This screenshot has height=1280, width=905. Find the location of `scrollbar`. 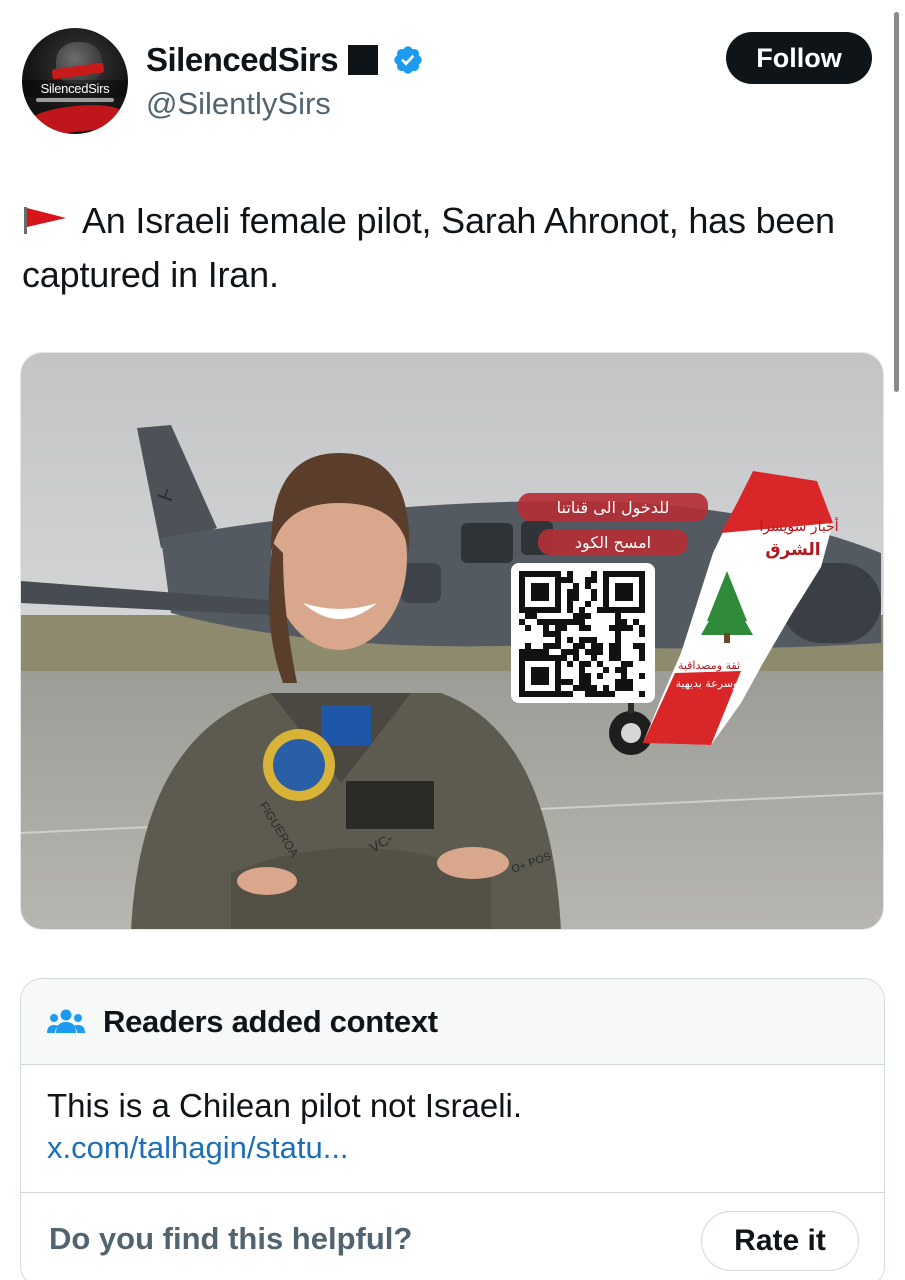

scrollbar is located at coordinates (896, 202).